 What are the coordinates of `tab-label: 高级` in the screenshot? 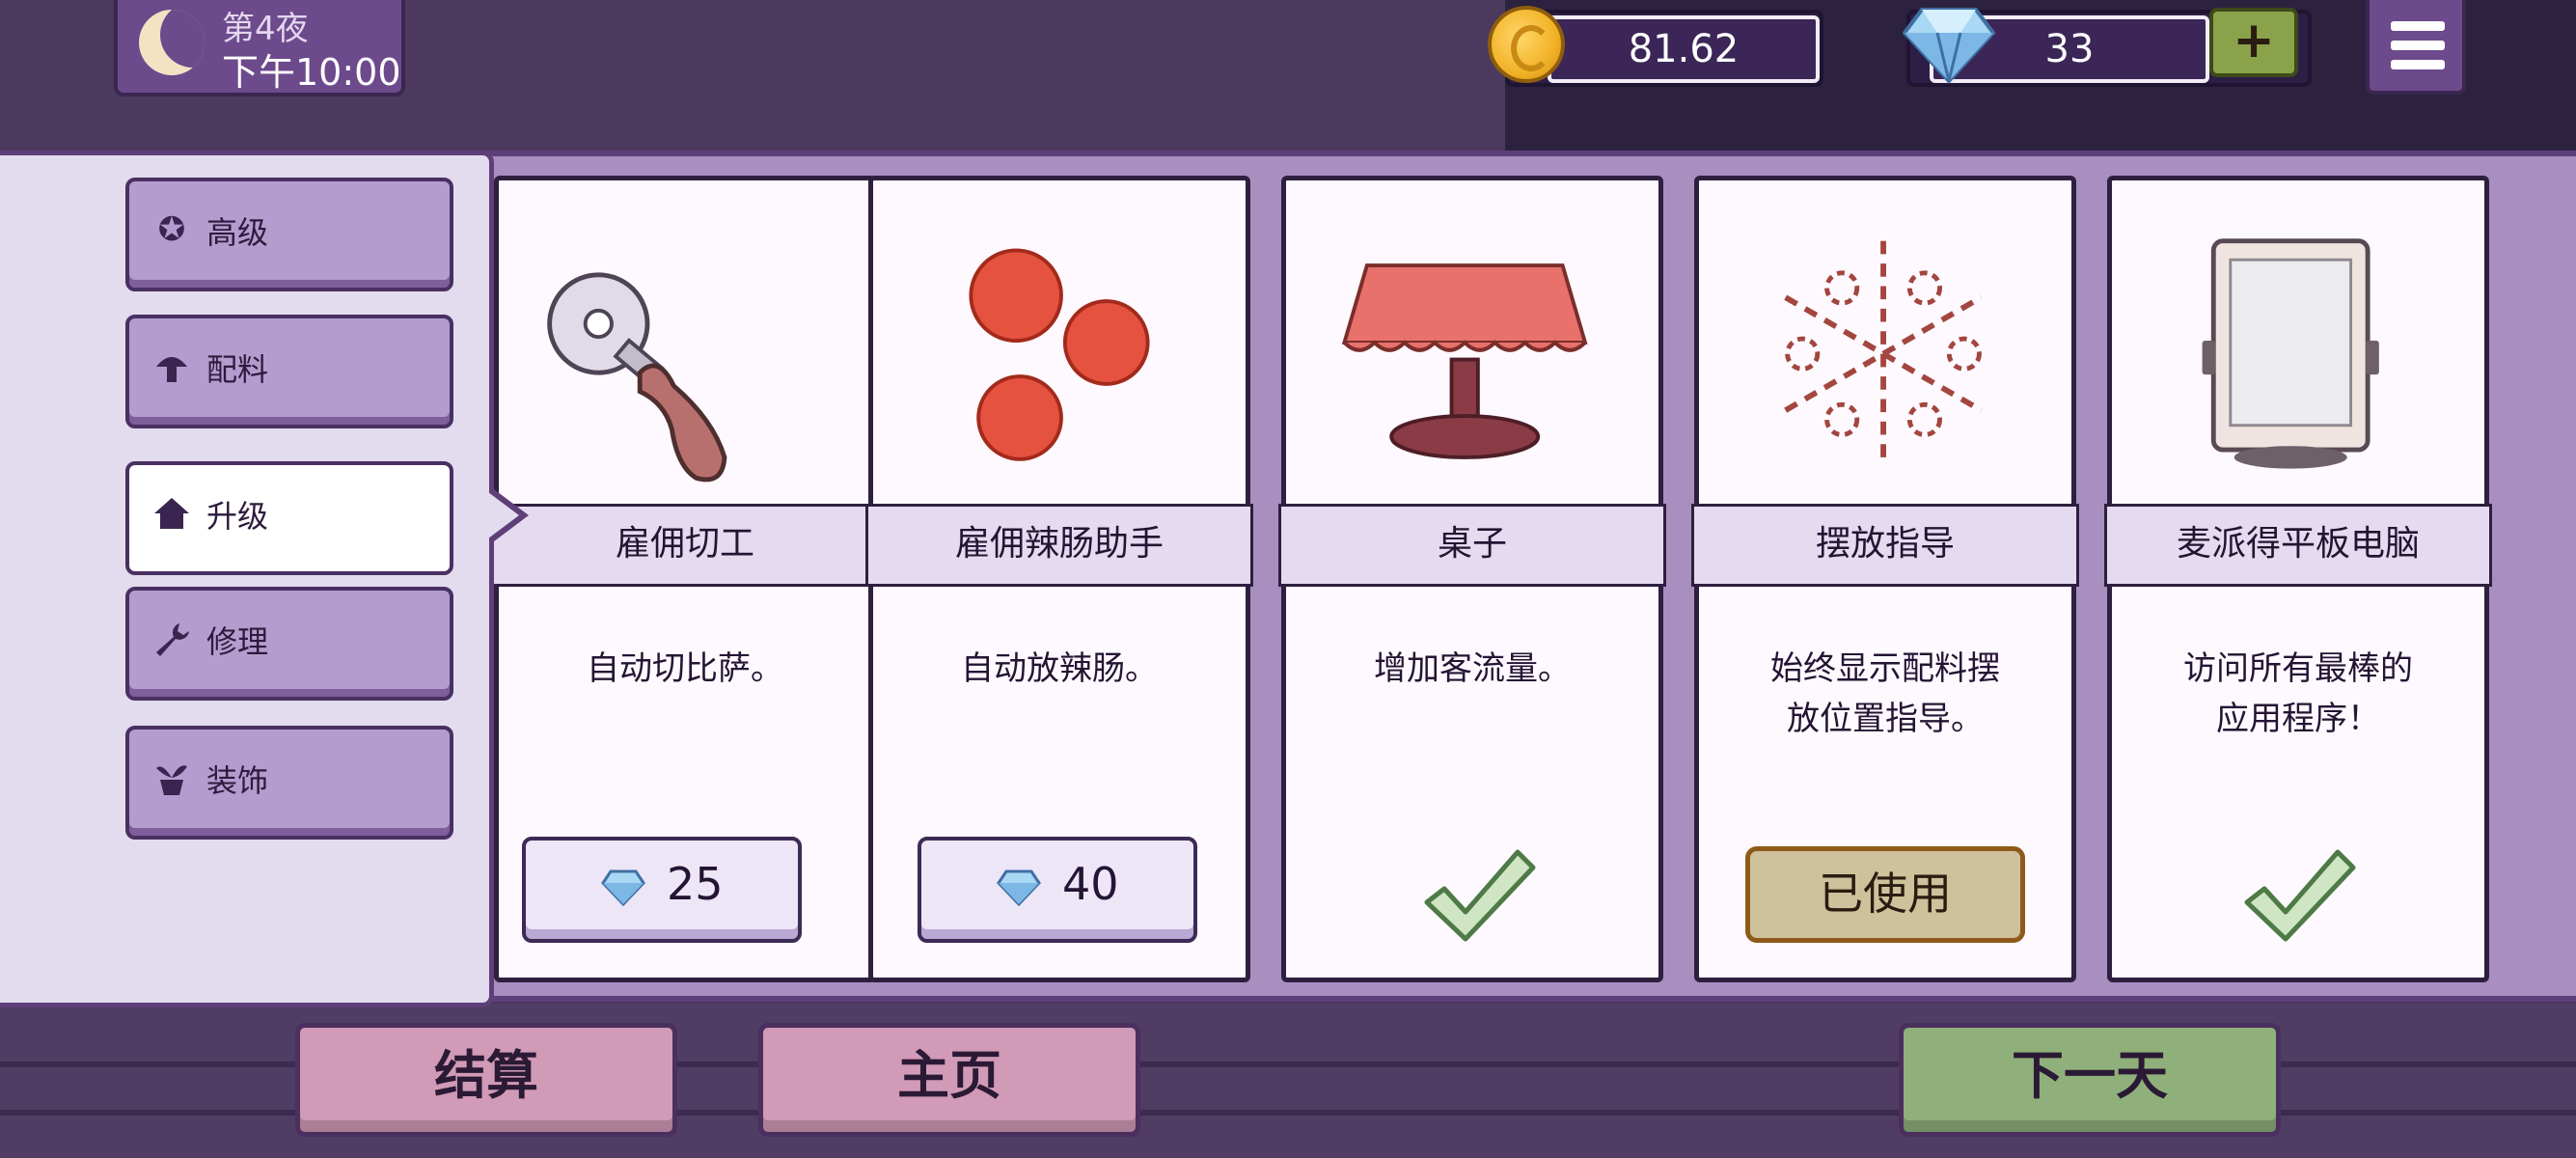 It's located at (238, 232).